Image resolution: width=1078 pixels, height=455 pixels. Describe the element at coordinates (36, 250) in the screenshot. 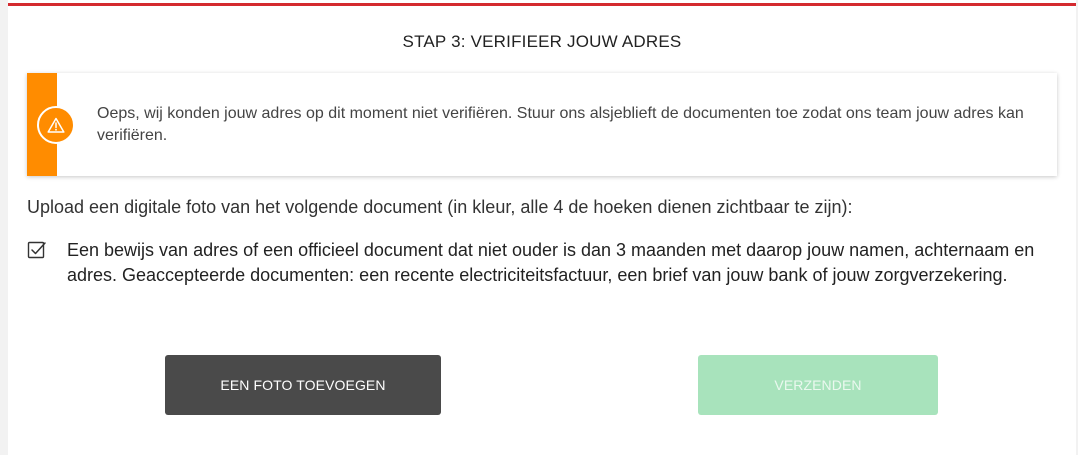

I see `checkbox-checked-icon` at that location.